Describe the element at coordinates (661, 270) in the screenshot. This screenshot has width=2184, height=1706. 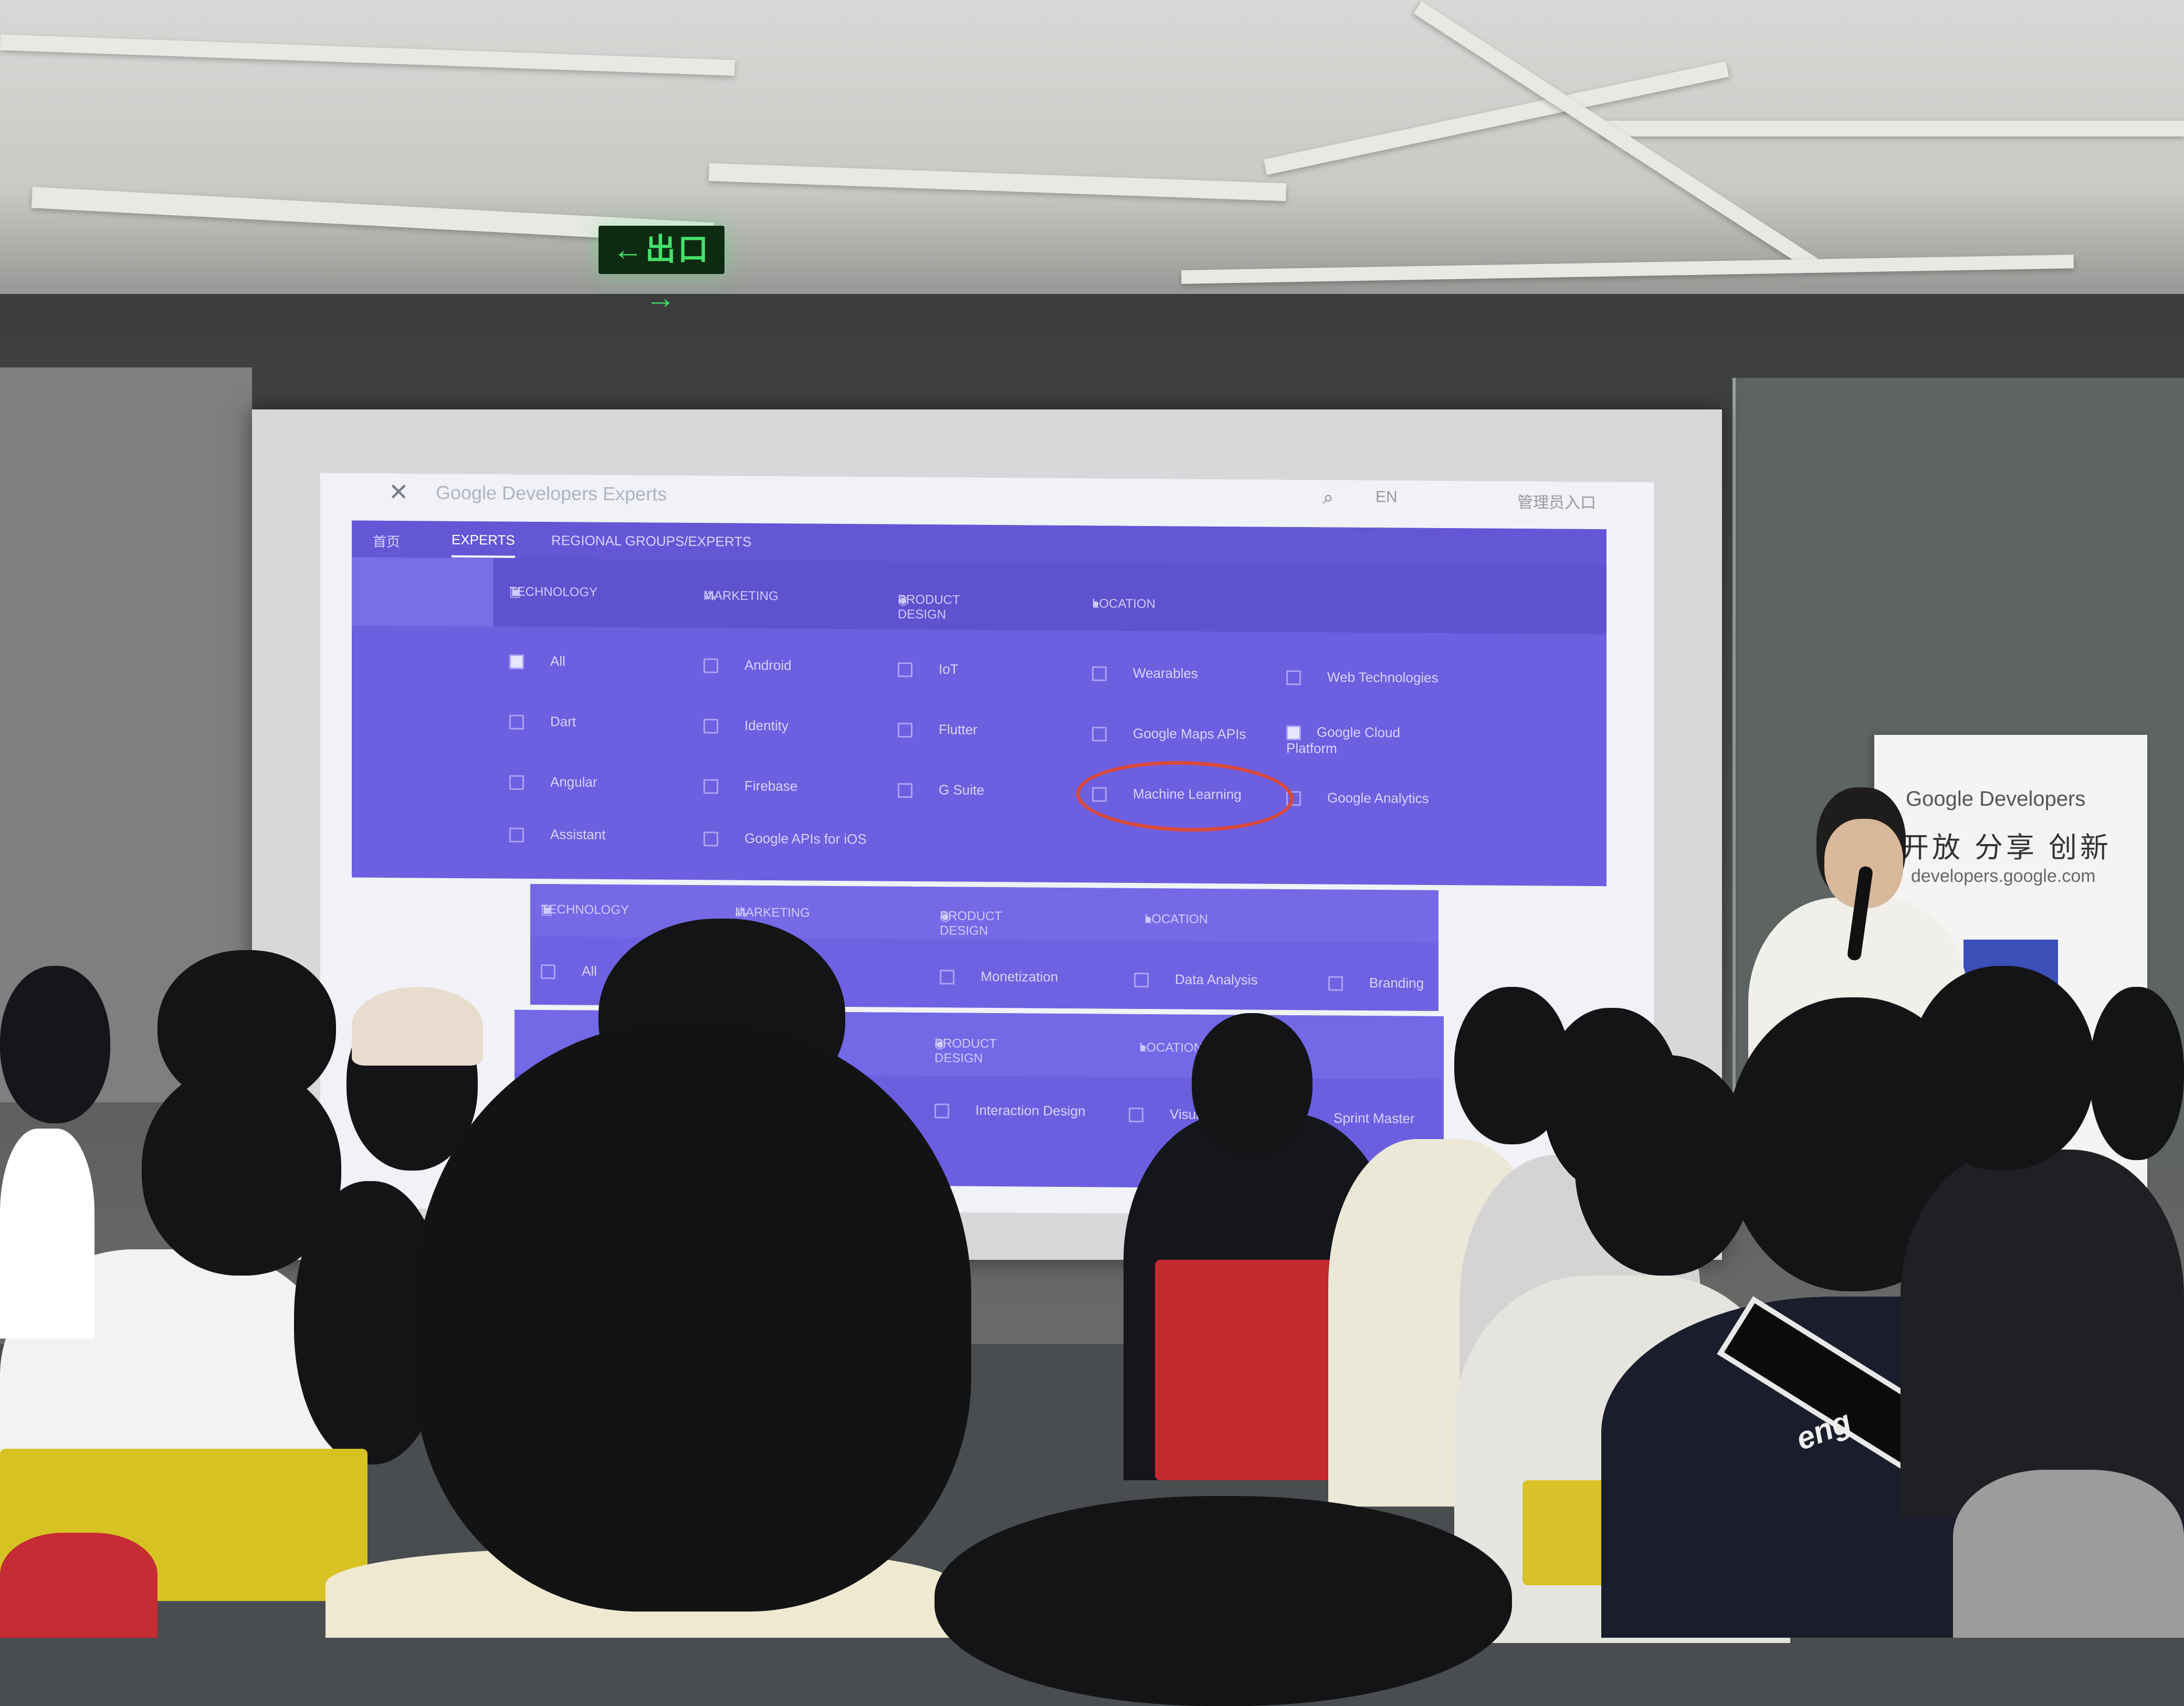
I see `exit-sign: ←出口→` at that location.